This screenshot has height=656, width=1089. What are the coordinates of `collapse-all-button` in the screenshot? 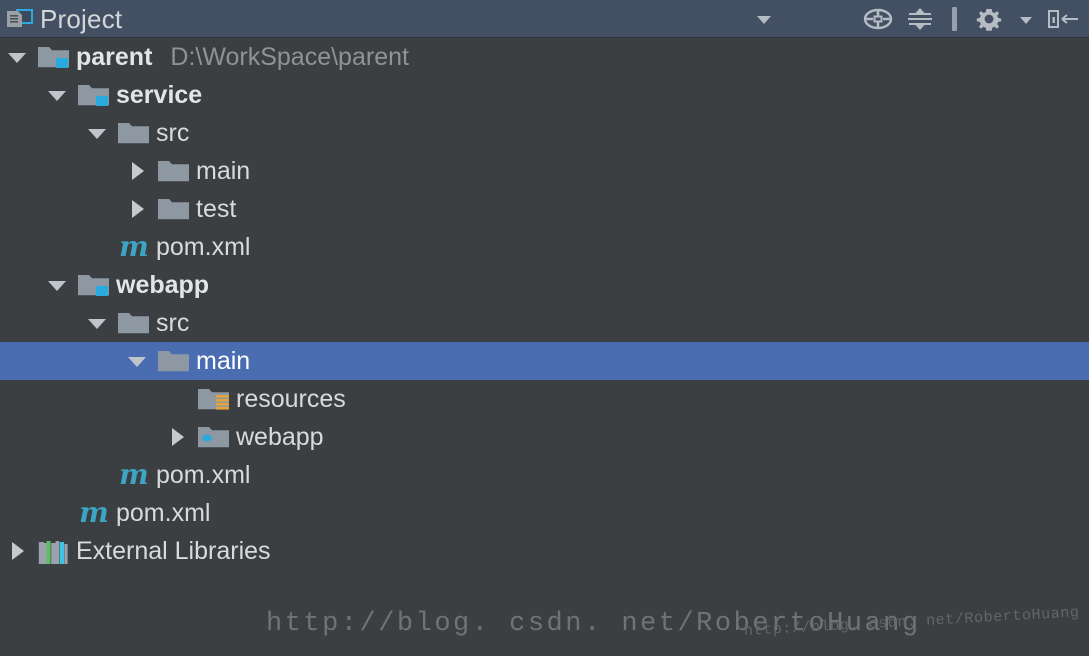 It's located at (920, 19).